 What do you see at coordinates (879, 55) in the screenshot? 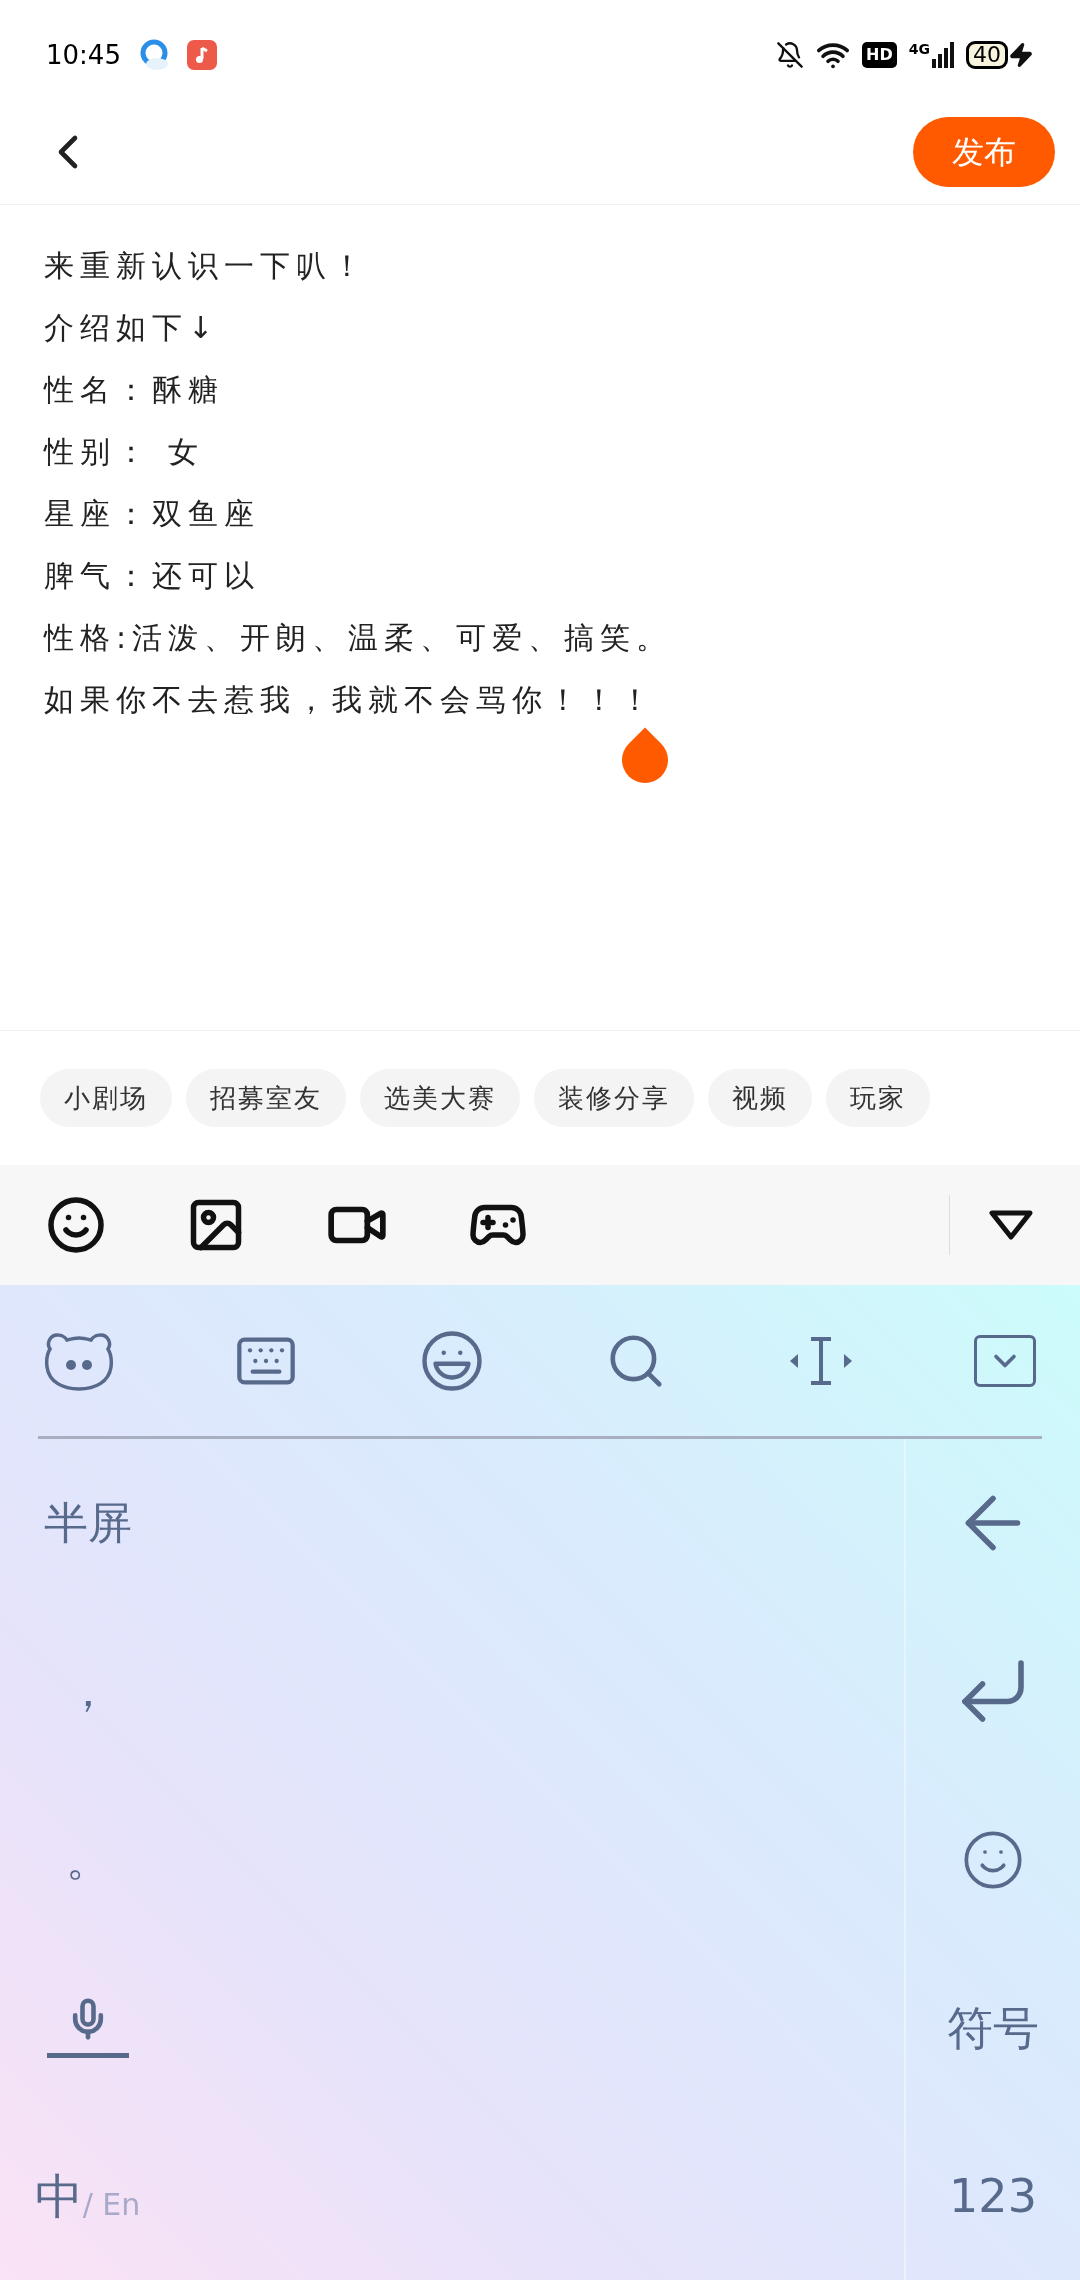
I see `hd-badge: HD` at bounding box center [879, 55].